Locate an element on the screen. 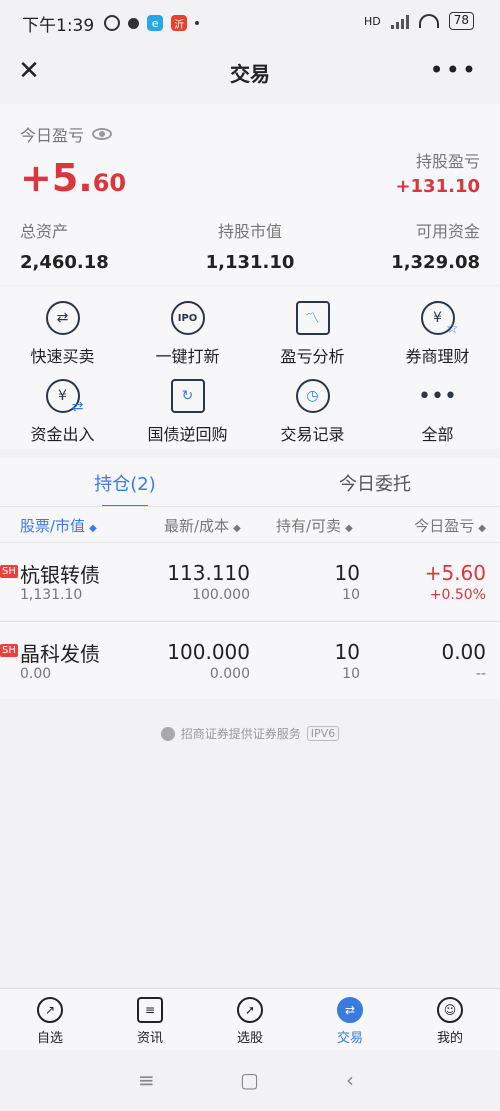  table-row: SH 晶科发债 0.00 100.000 0.000 10 10 0.00 -- is located at coordinates (250, 660).